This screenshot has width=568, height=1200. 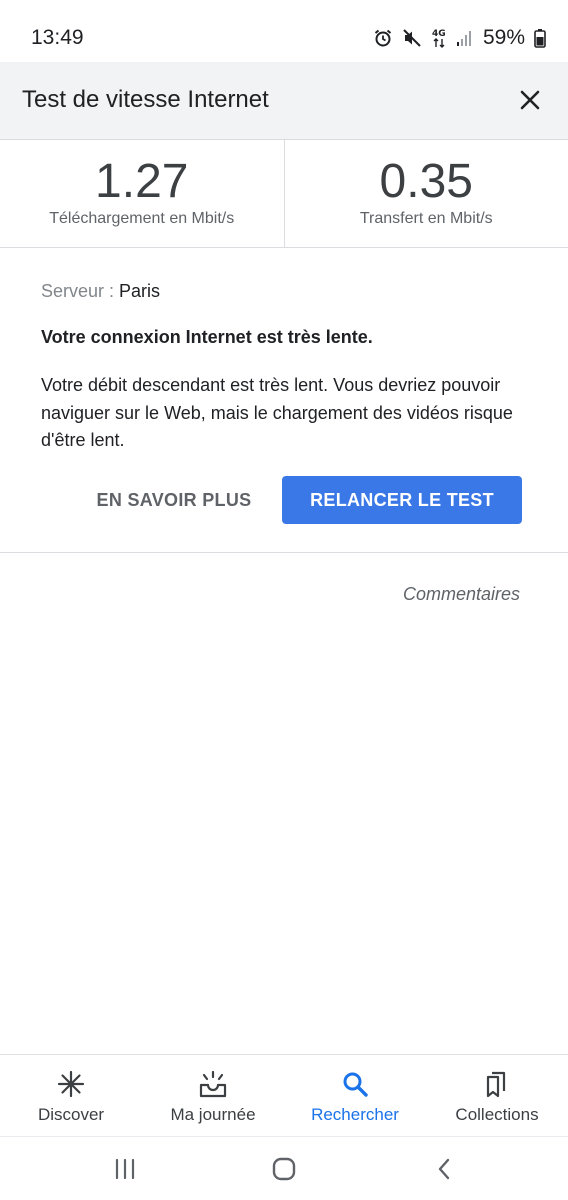 I want to click on close-button, so click(x=530, y=100).